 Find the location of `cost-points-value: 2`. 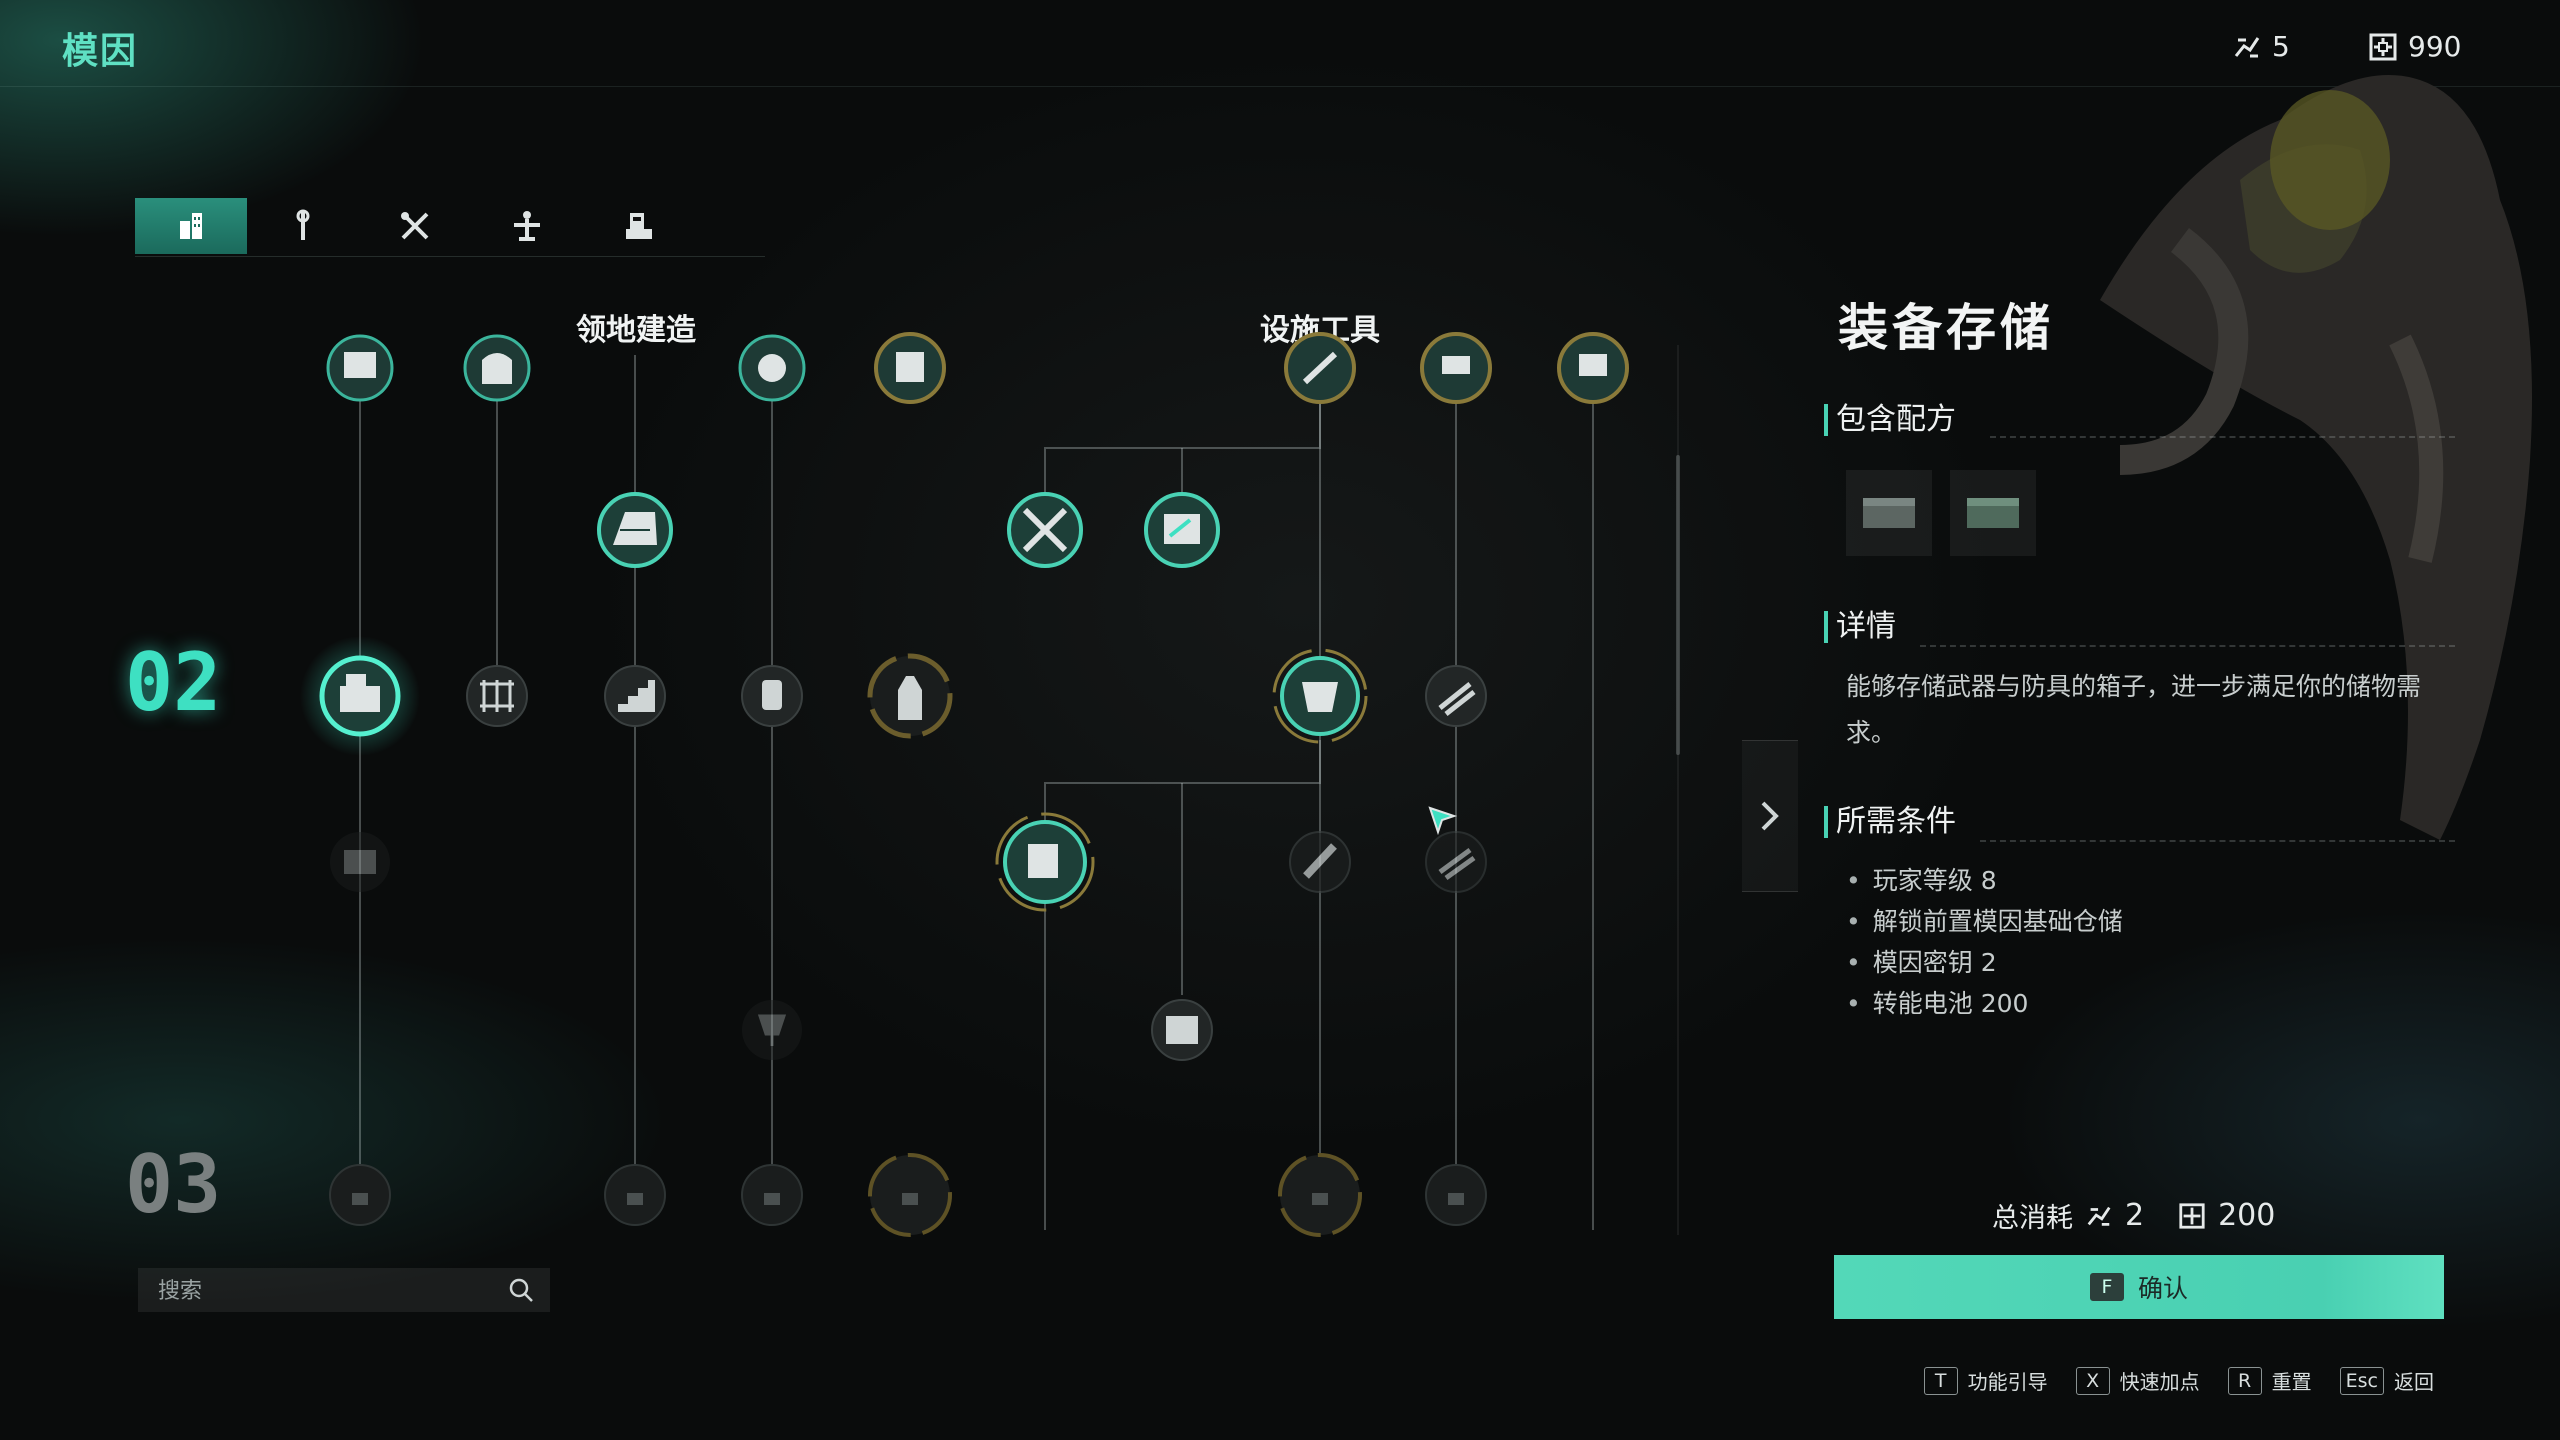

cost-points-value: 2 is located at coordinates (2135, 1215).